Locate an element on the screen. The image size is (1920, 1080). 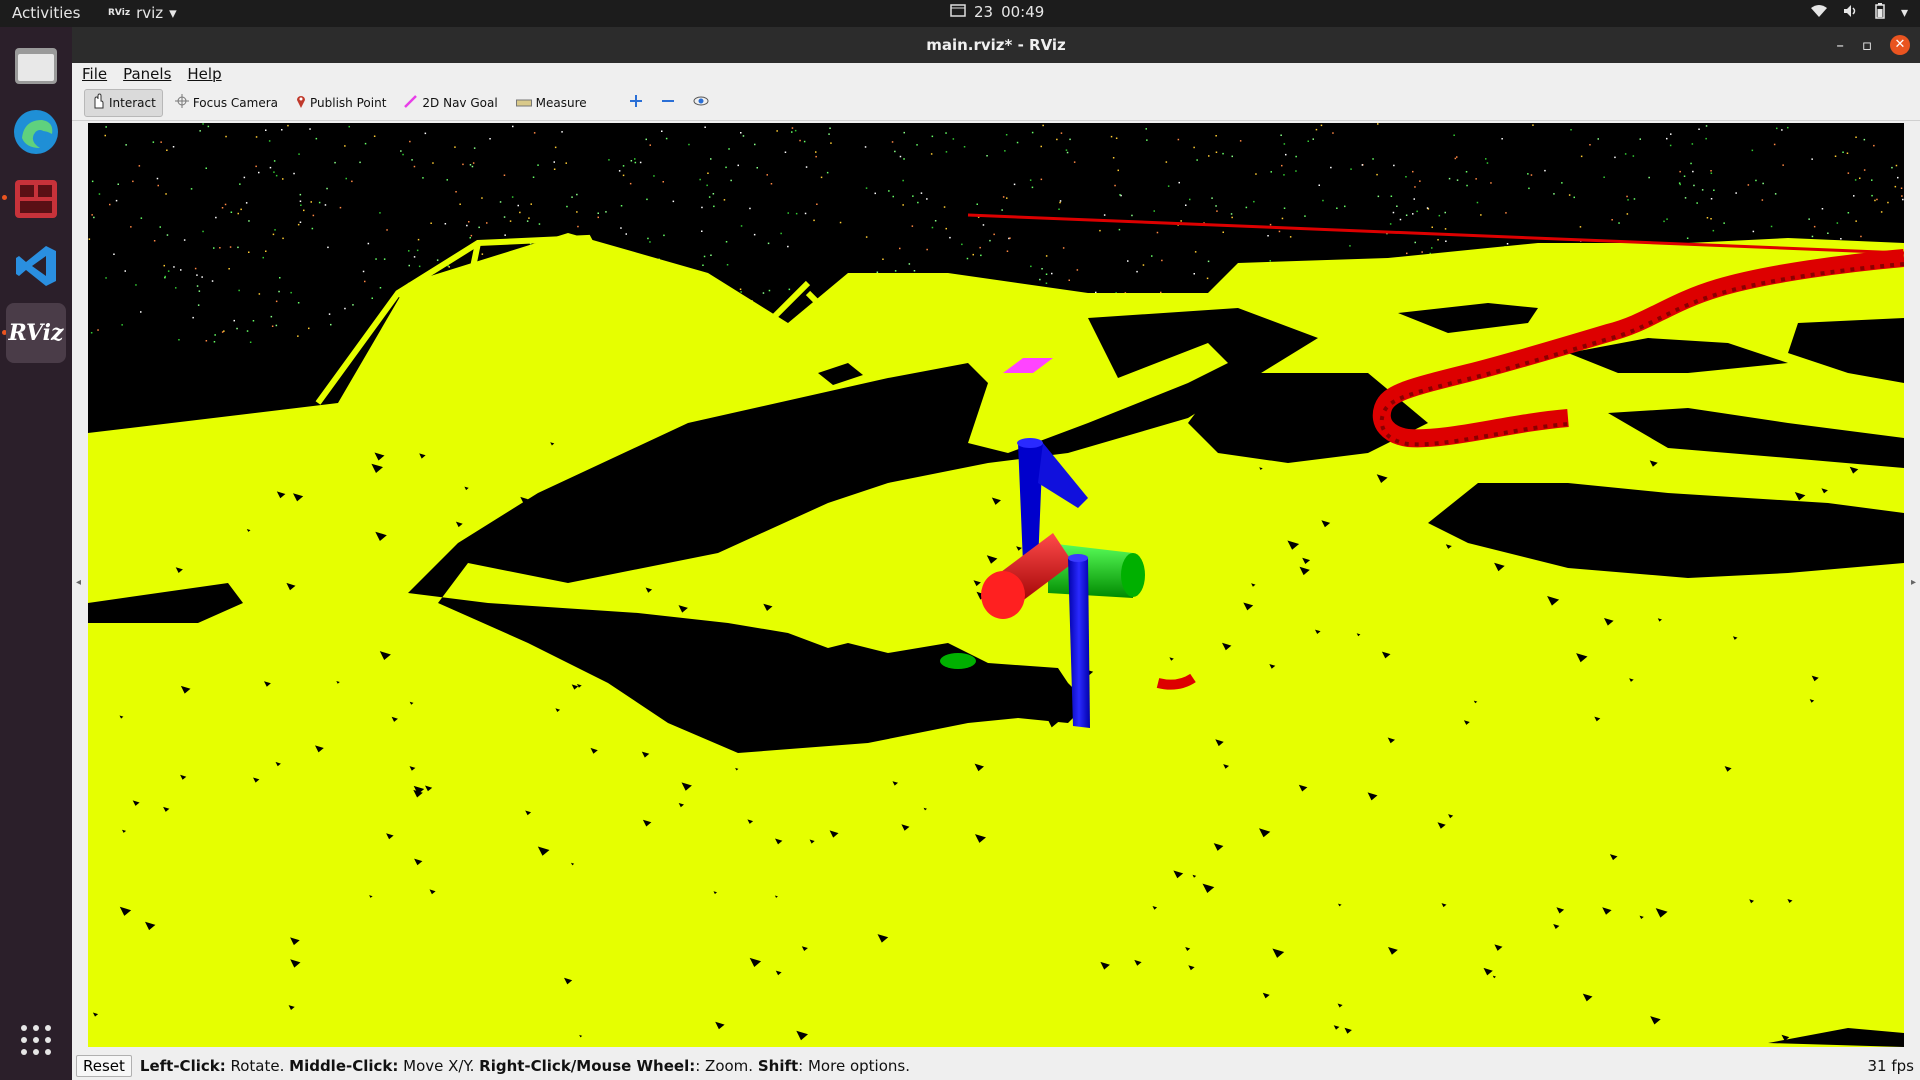
menu-panels: Panels is located at coordinates (147, 74).